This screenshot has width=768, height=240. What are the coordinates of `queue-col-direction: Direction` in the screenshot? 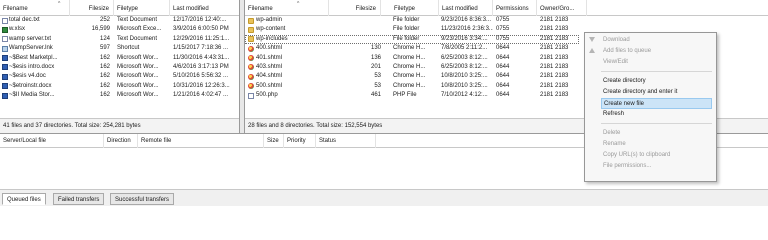 It's located at (121, 141).